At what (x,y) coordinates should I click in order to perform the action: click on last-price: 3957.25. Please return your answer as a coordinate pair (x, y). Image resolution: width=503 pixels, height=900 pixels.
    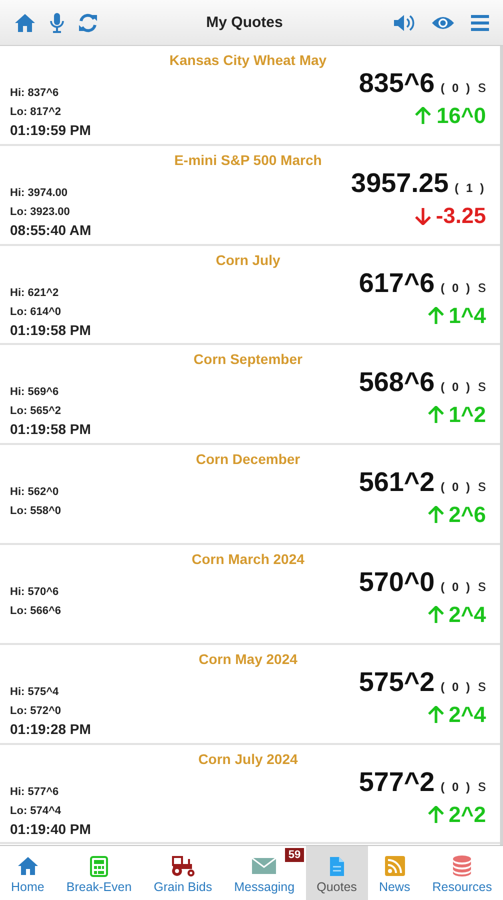
    Looking at the image, I should click on (400, 183).